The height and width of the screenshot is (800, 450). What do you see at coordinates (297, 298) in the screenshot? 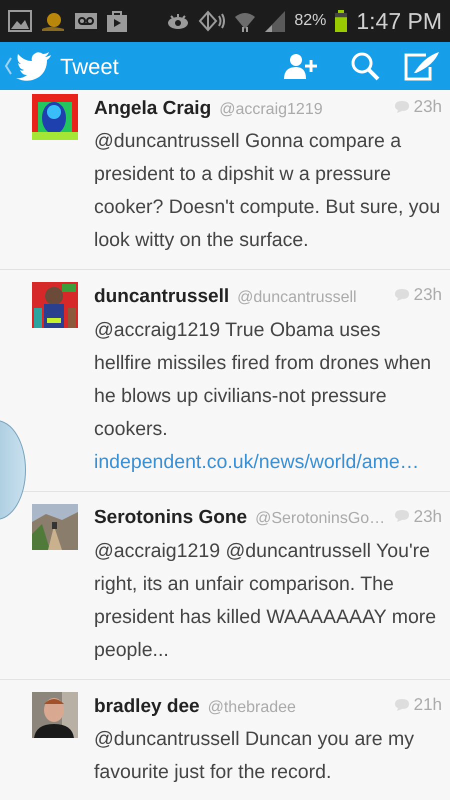
I see `user-handle: @duncantrussell` at bounding box center [297, 298].